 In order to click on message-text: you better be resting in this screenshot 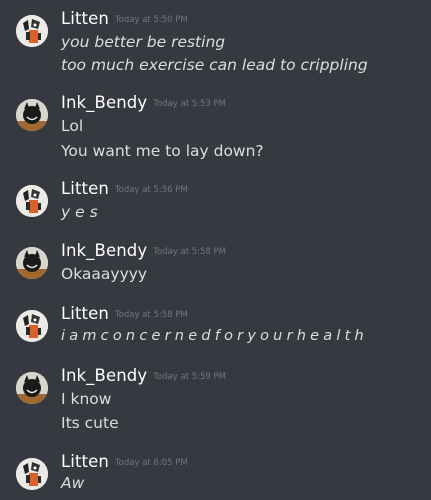, I will do `click(143, 42)`.